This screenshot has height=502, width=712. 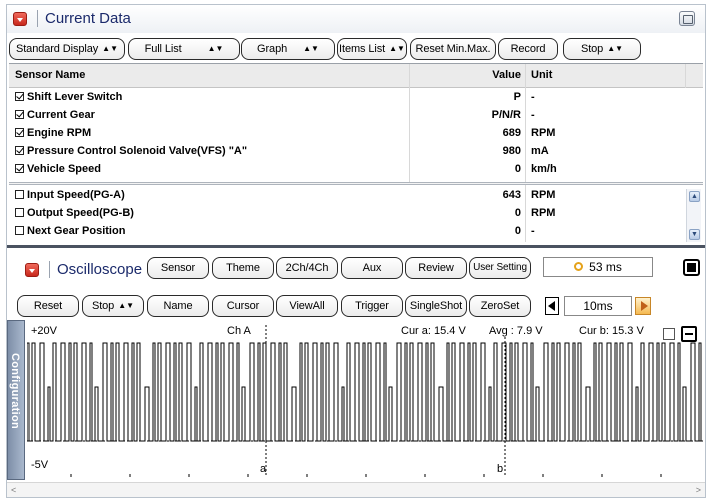 What do you see at coordinates (687, 18) in the screenshot?
I see `window-maximize-icon` at bounding box center [687, 18].